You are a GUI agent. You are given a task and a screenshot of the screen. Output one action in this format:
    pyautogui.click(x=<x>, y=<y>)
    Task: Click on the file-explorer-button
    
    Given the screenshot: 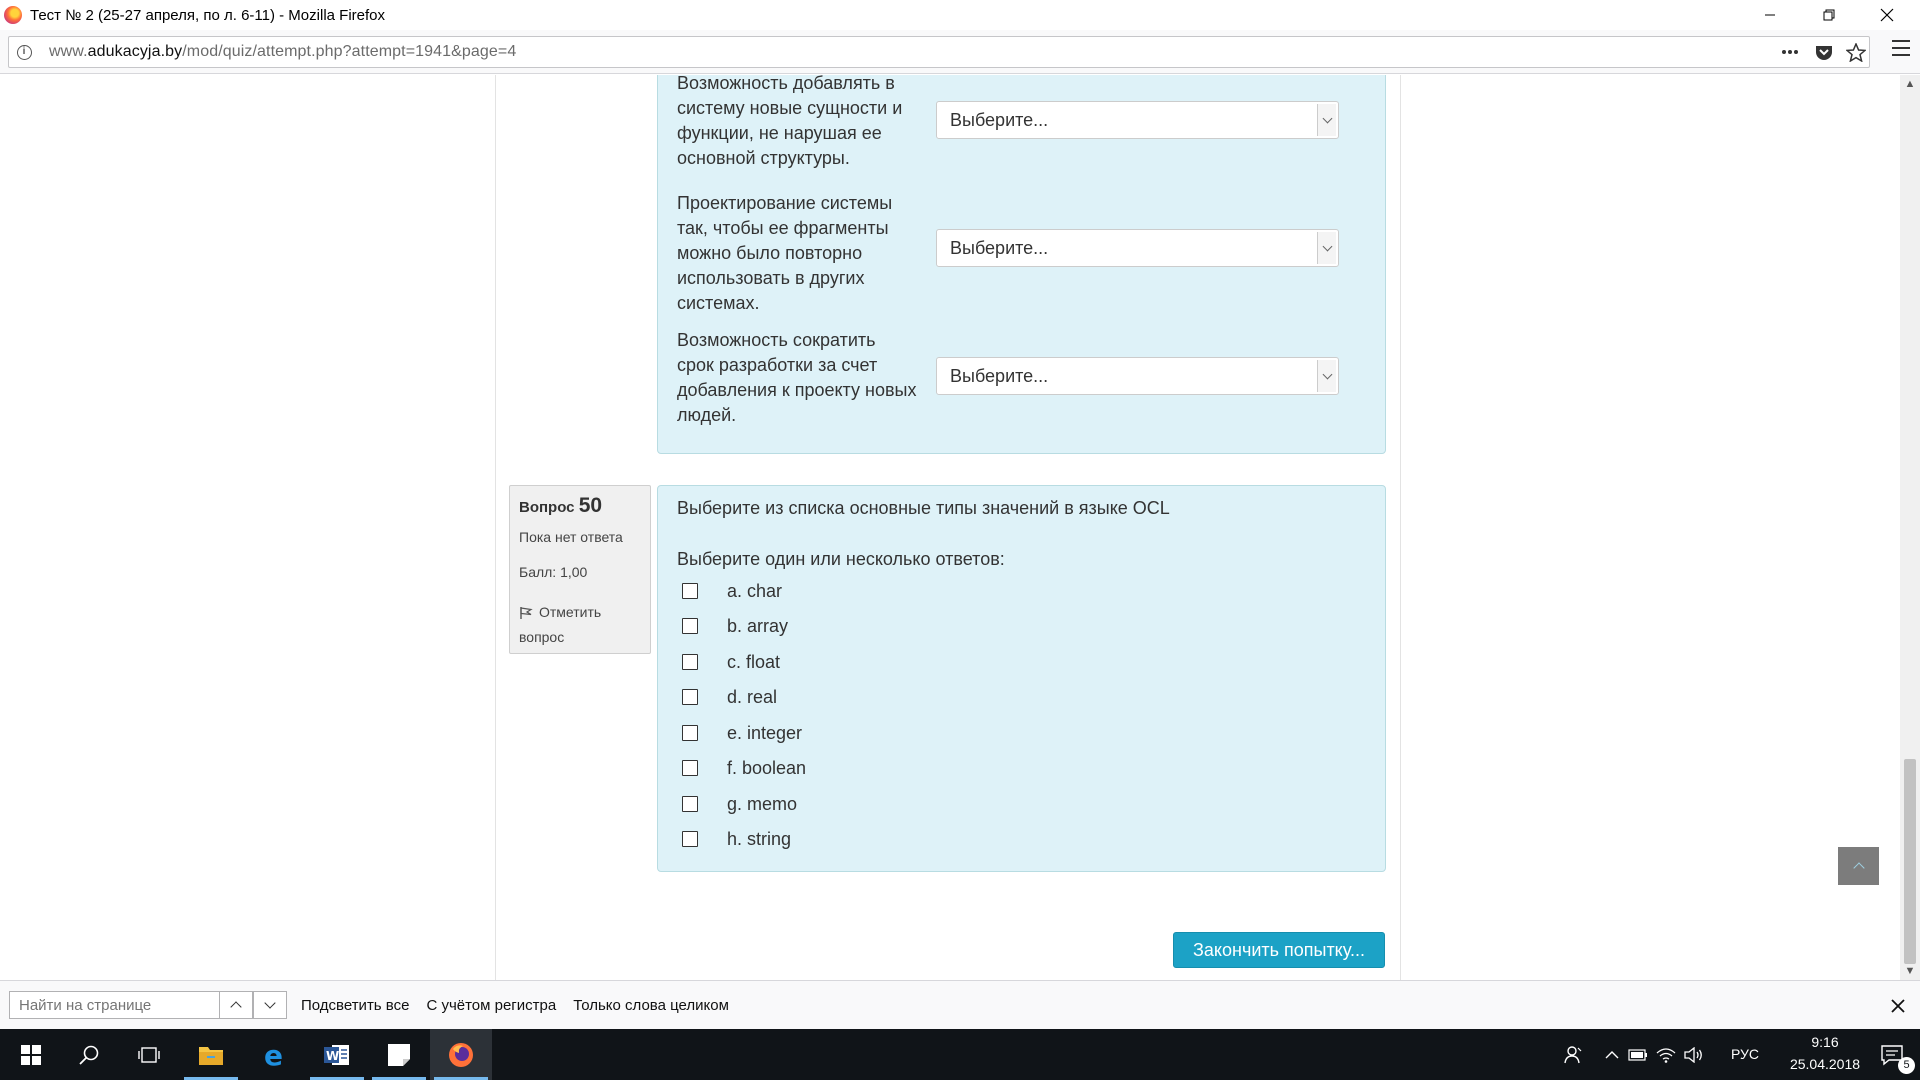 What is the action you would take?
    pyautogui.click(x=211, y=1054)
    